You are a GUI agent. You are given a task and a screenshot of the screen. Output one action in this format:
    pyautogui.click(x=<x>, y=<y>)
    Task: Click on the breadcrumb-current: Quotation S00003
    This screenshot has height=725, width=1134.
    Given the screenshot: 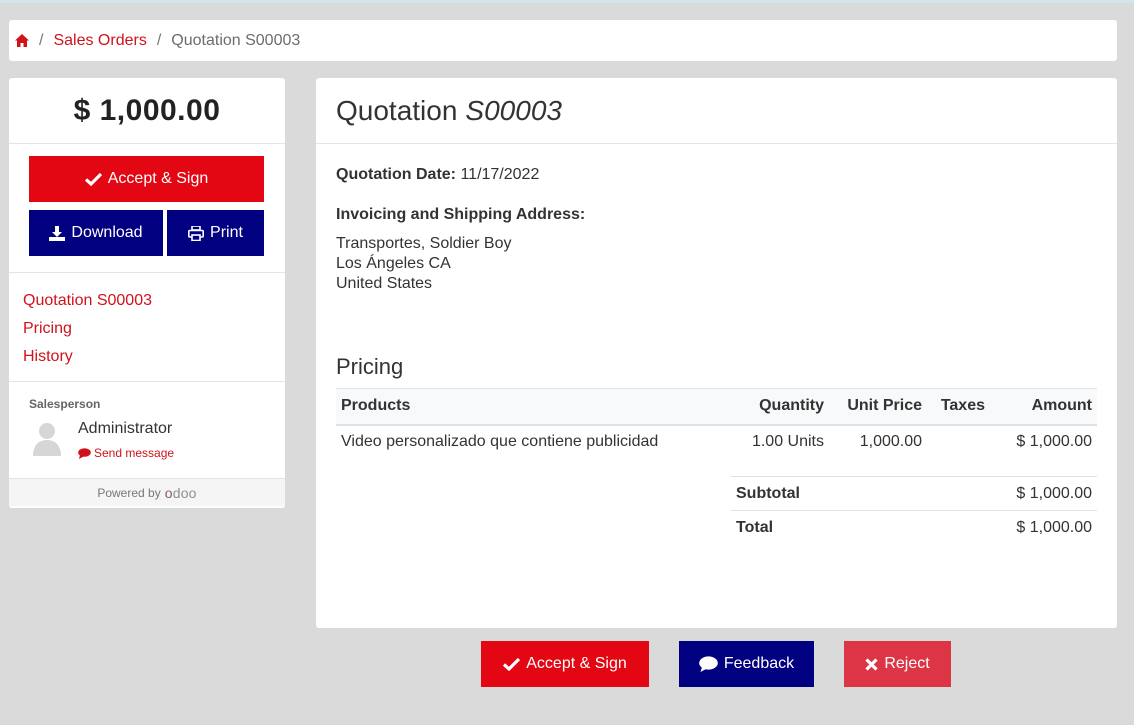 What is the action you would take?
    pyautogui.click(x=236, y=40)
    